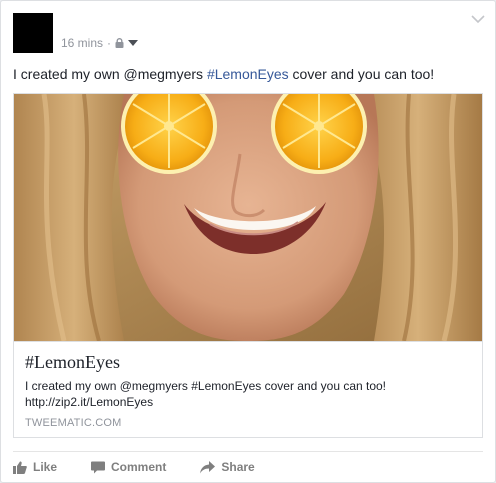 This screenshot has height=483, width=496. I want to click on share-label: Share, so click(238, 467).